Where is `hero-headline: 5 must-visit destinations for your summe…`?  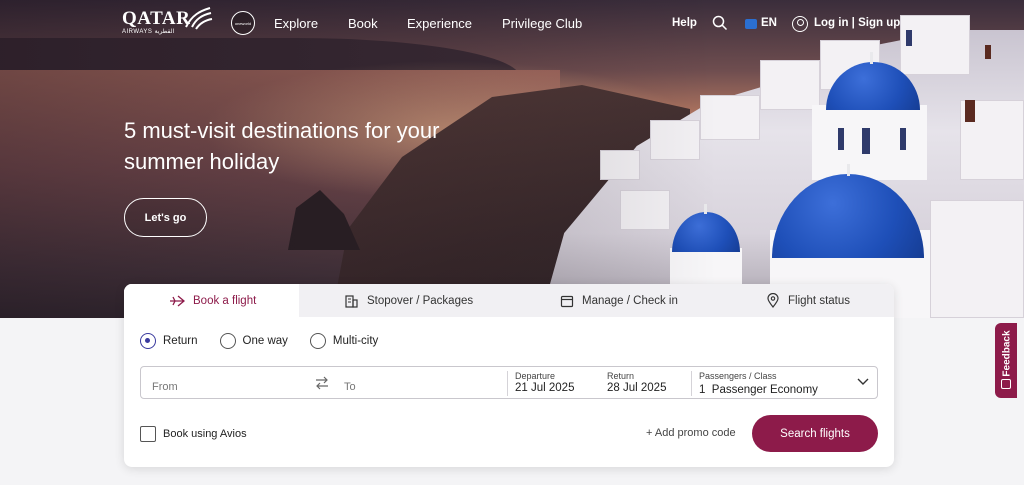 hero-headline: 5 must-visit destinations for your summe… is located at coordinates (282, 146).